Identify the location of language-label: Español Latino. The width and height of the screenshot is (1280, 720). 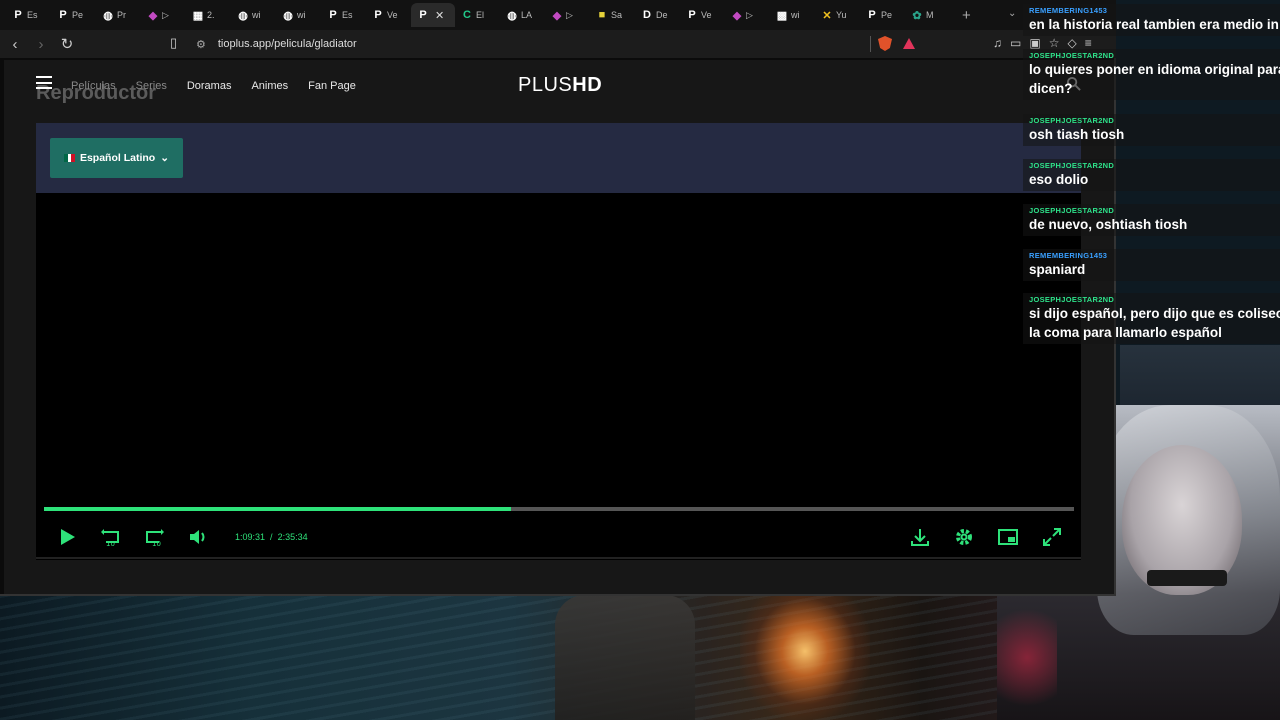
(117, 158).